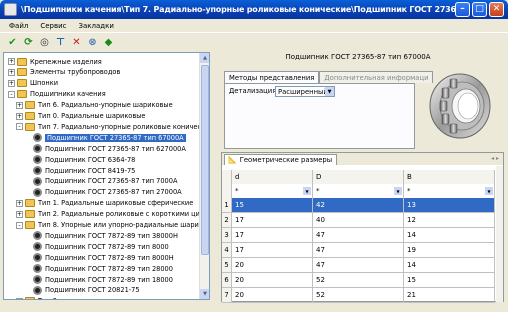 The image size is (508, 312). I want to click on close-button: ✕, so click(496, 9).